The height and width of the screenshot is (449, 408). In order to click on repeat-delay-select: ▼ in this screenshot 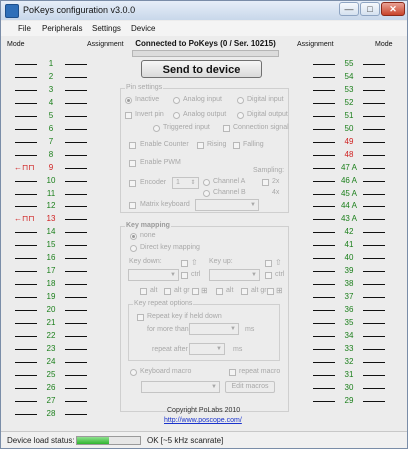, I will do `click(214, 329)`.